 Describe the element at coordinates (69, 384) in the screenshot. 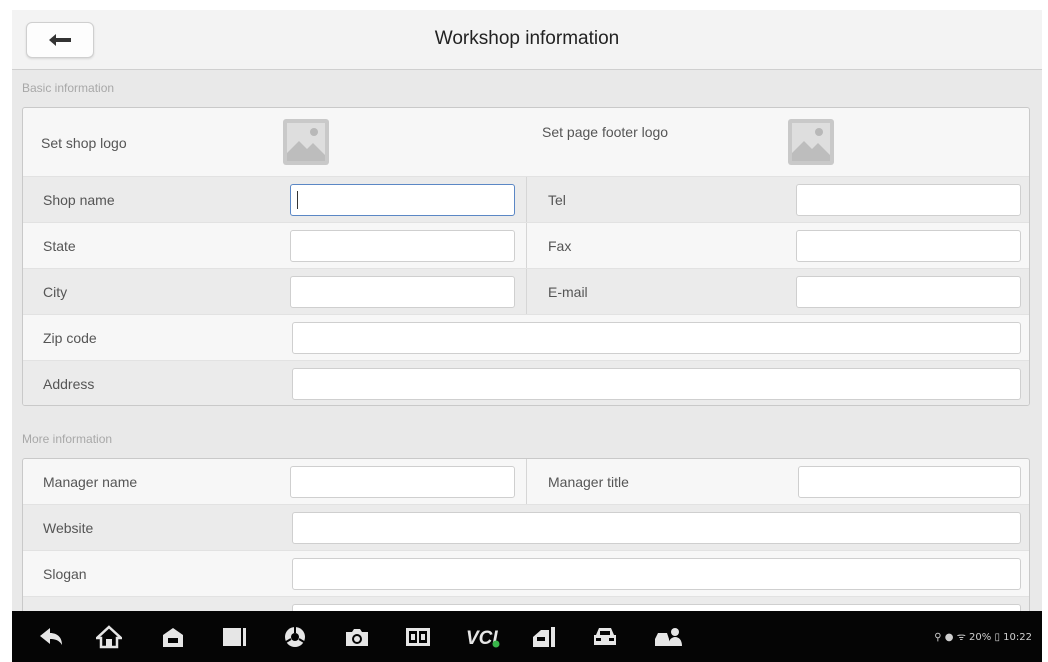

I see `address-label: Address` at that location.